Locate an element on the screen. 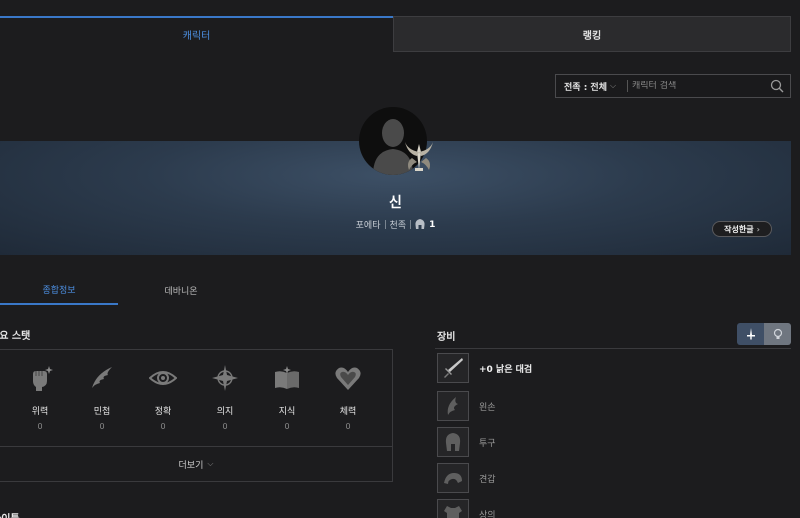 Image resolution: width=800 pixels, height=518 pixels. helmet-level-icon is located at coordinates (420, 224).